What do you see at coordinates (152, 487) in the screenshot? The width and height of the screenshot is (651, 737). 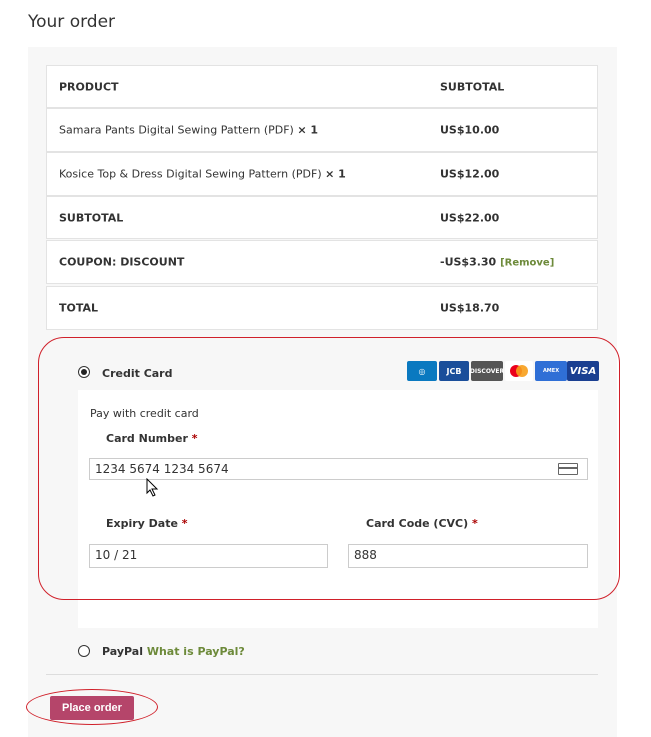 I see `mouse-cursor-icon` at bounding box center [152, 487].